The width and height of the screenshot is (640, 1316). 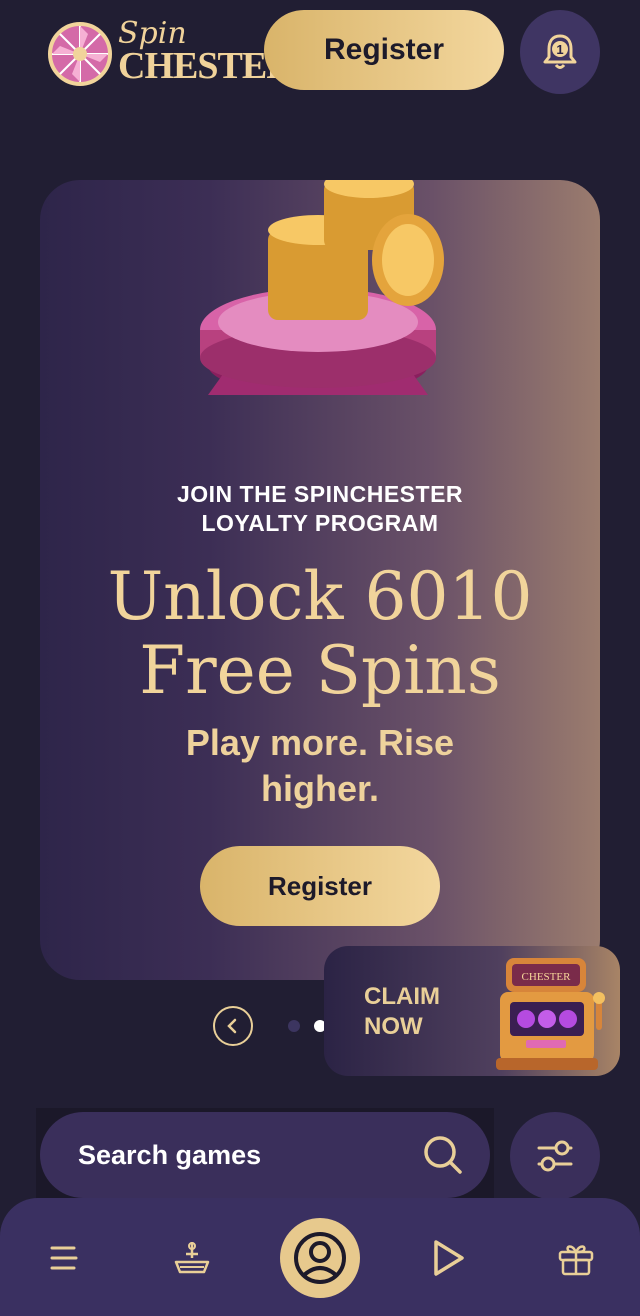 I want to click on nav-play, so click(x=448, y=1258).